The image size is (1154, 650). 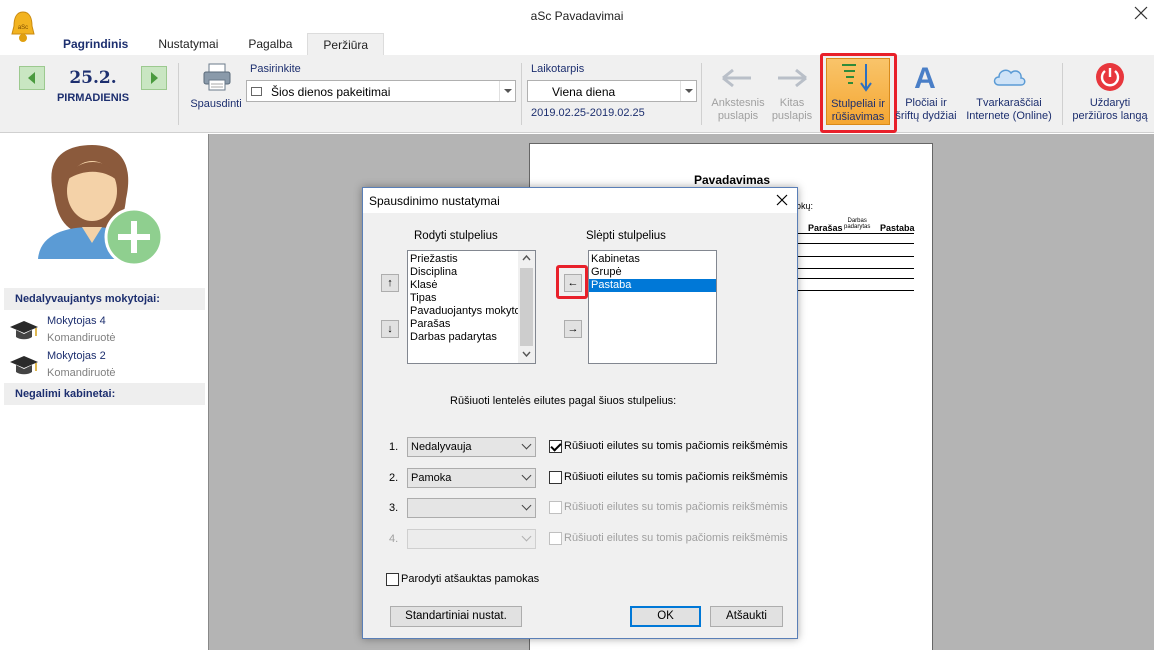 I want to click on arrow-up-icon: ↑, so click(x=390, y=283).